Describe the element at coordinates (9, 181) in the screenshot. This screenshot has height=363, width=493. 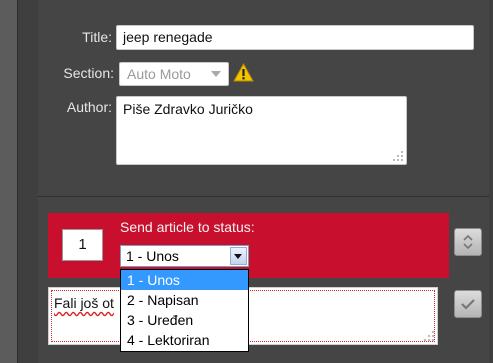
I see `left-sidebar-strip` at that location.